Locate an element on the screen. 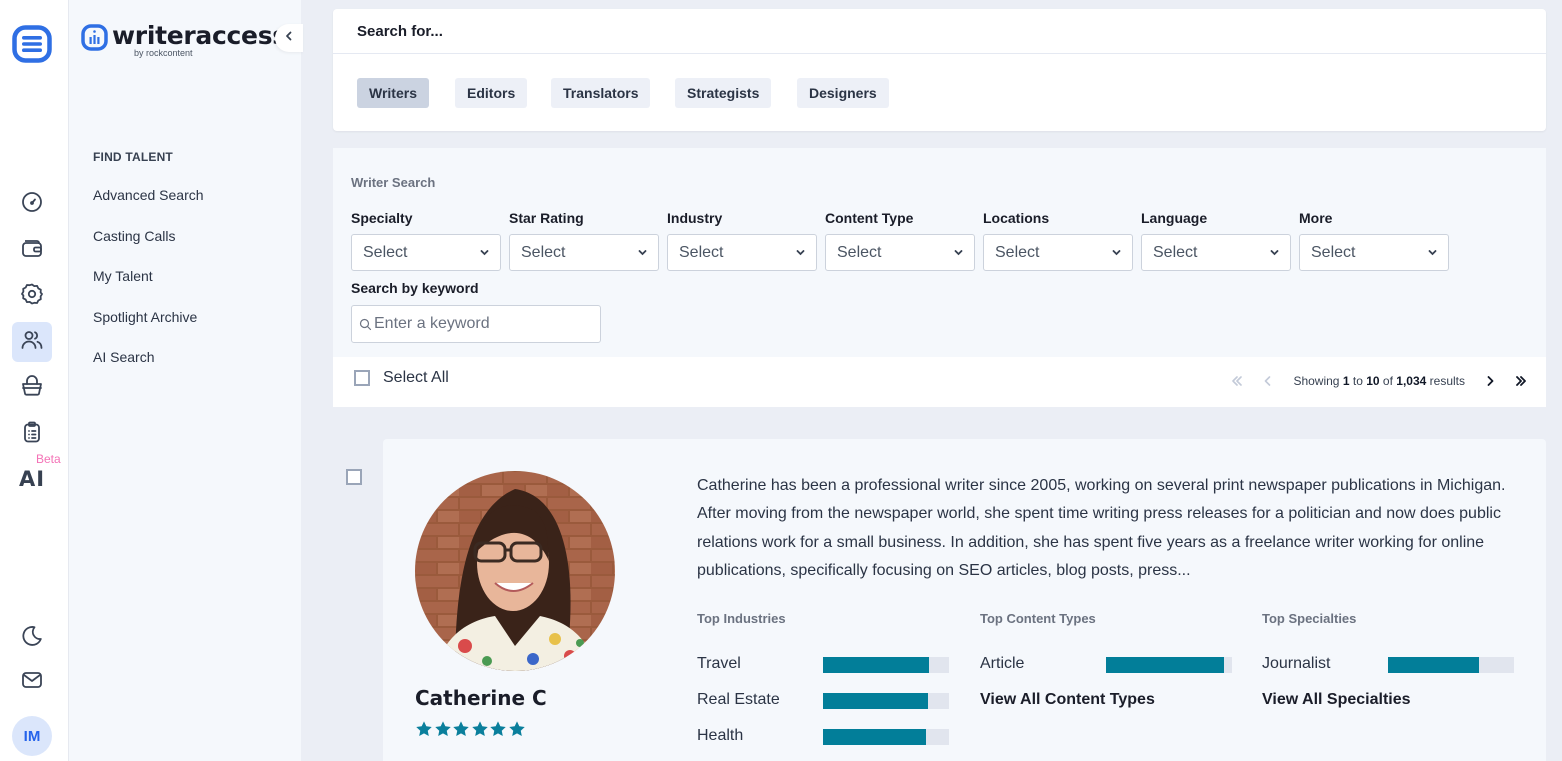 Image resolution: width=1562 pixels, height=761 pixels. writer-search-title: Writer Search is located at coordinates (393, 182).